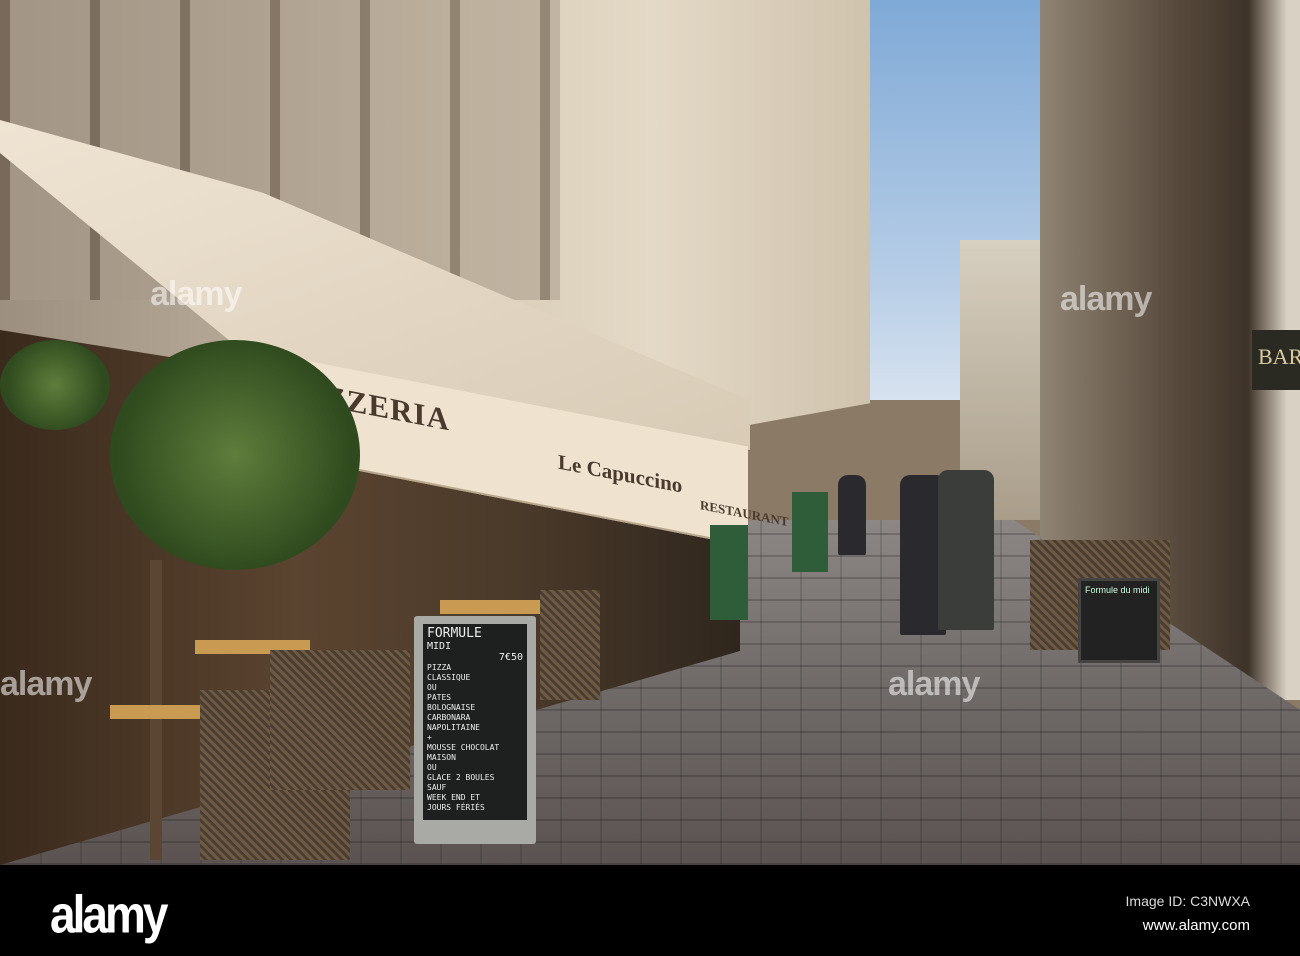 This screenshot has width=1300, height=956. I want to click on board-line: CARBONARA, so click(449, 717).